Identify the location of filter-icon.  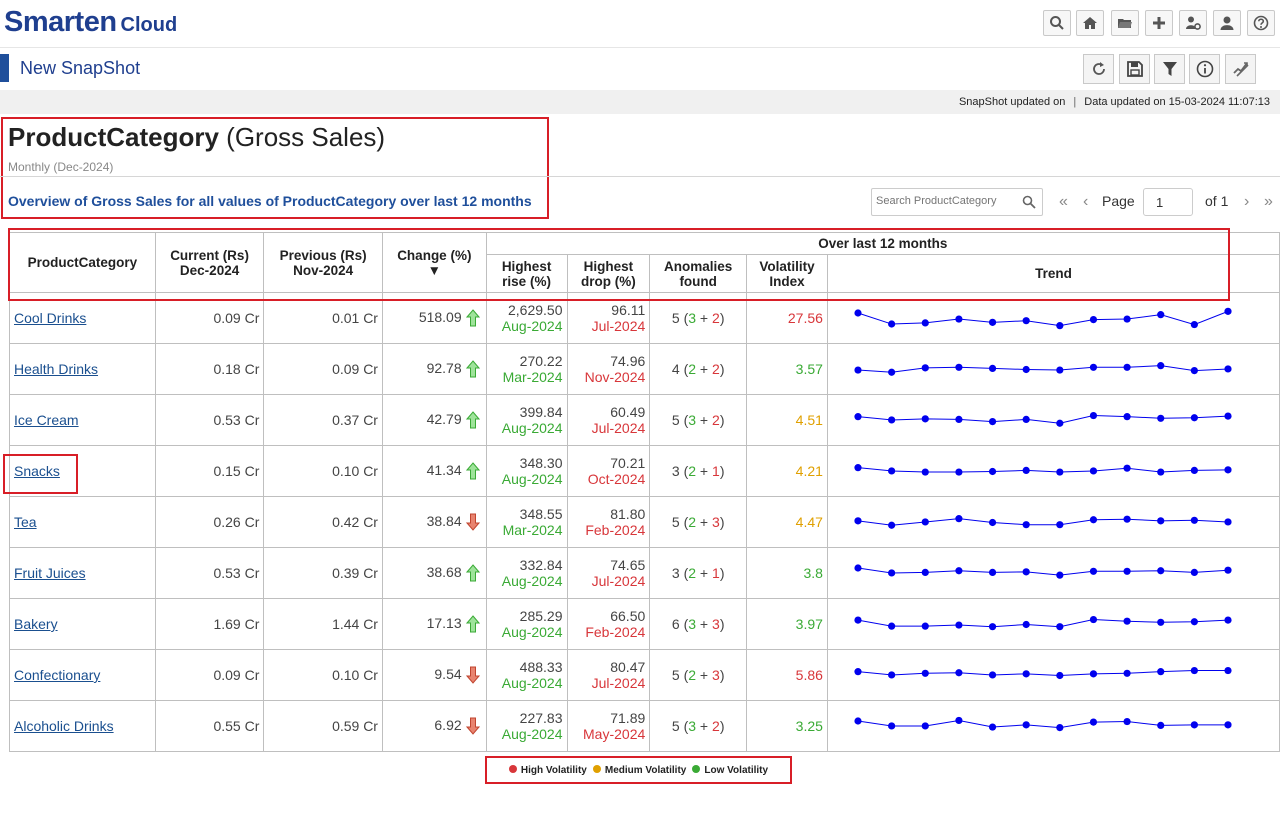
(1169, 69).